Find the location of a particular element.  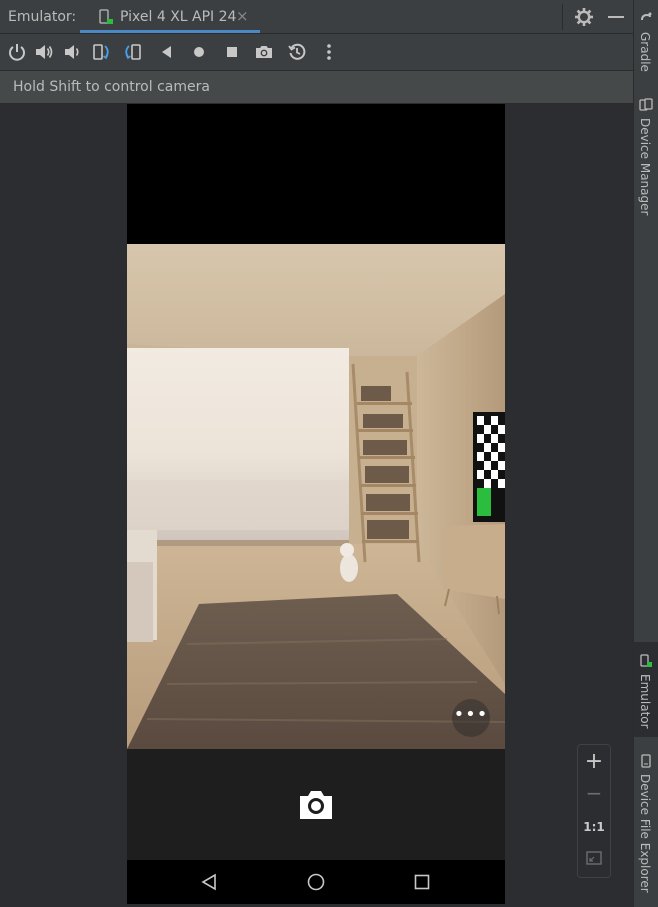

volume-up-icon is located at coordinates (44, 52).